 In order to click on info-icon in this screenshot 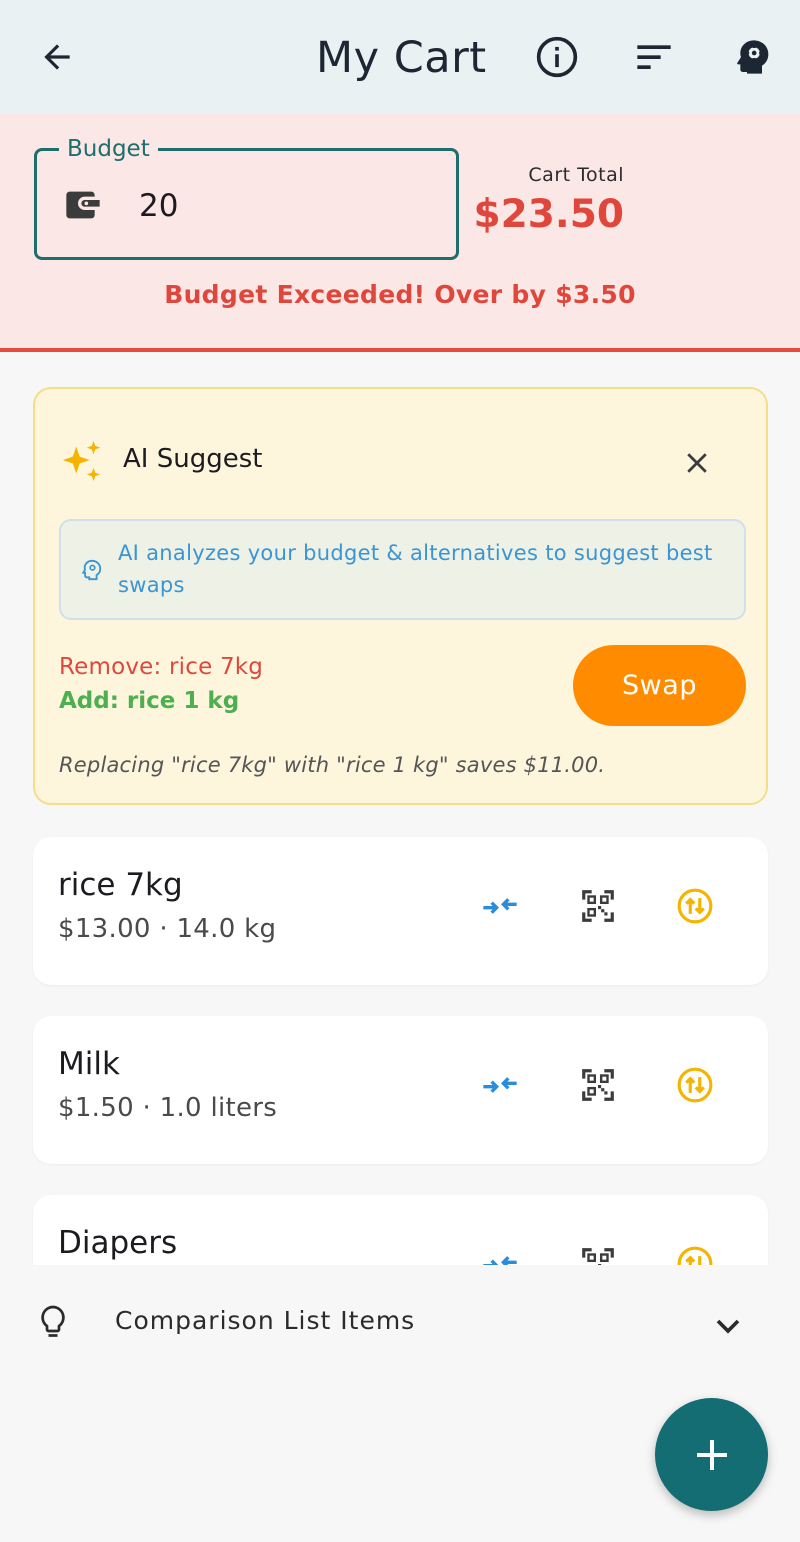, I will do `click(557, 57)`.